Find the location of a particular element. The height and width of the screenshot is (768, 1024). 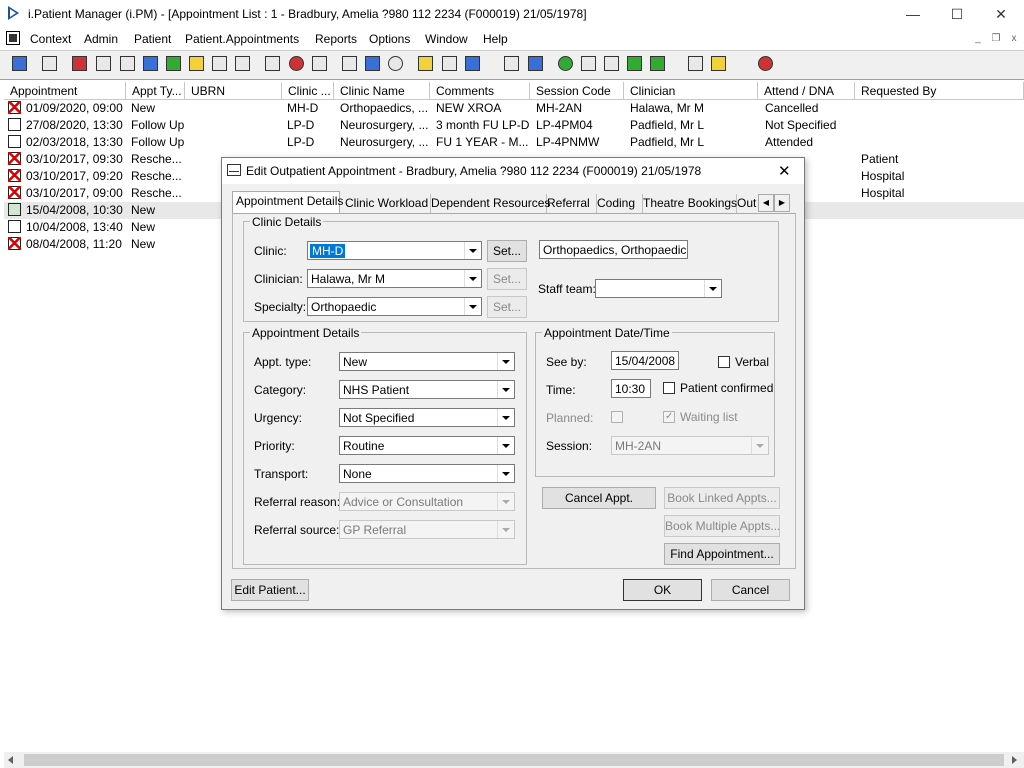

network-icon is located at coordinates (566, 64).